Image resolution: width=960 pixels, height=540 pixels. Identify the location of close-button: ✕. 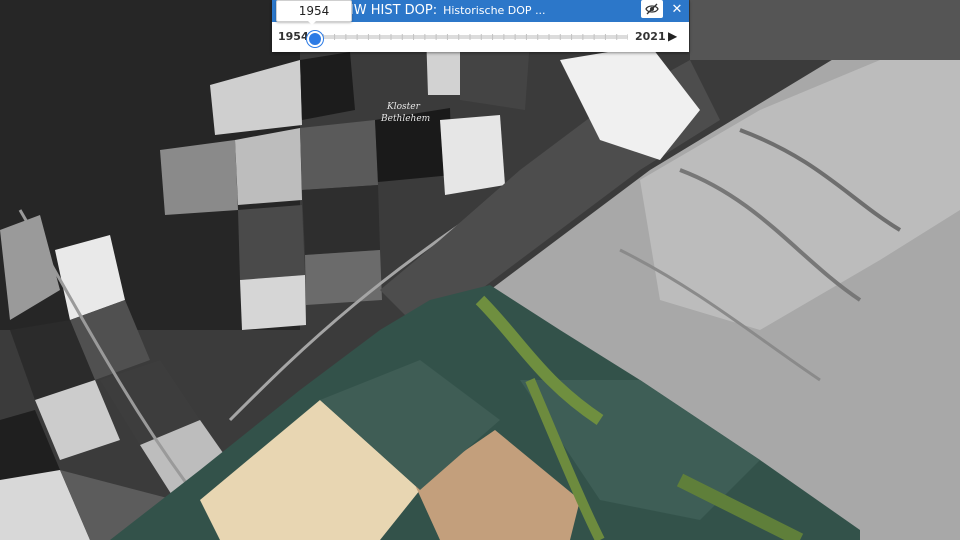
(677, 10).